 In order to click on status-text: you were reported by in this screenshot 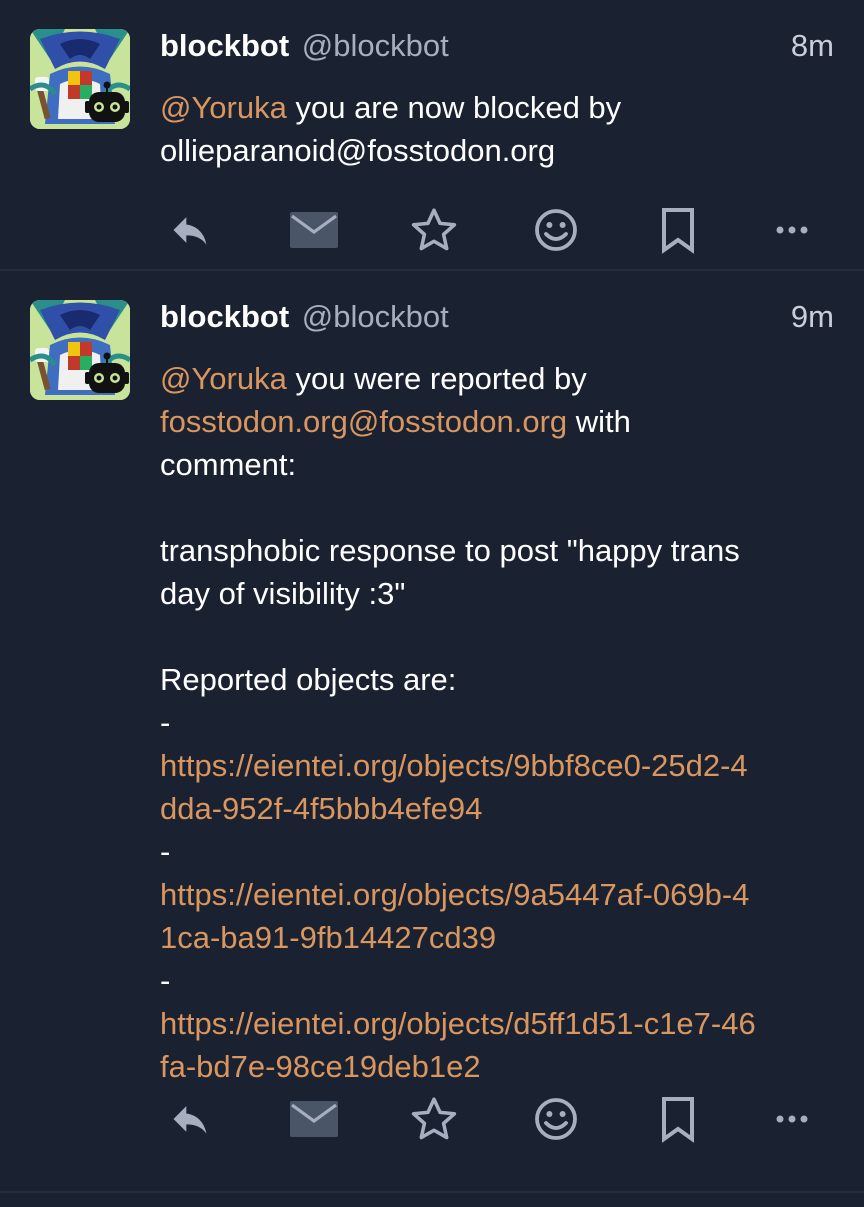, I will do `click(436, 378)`.